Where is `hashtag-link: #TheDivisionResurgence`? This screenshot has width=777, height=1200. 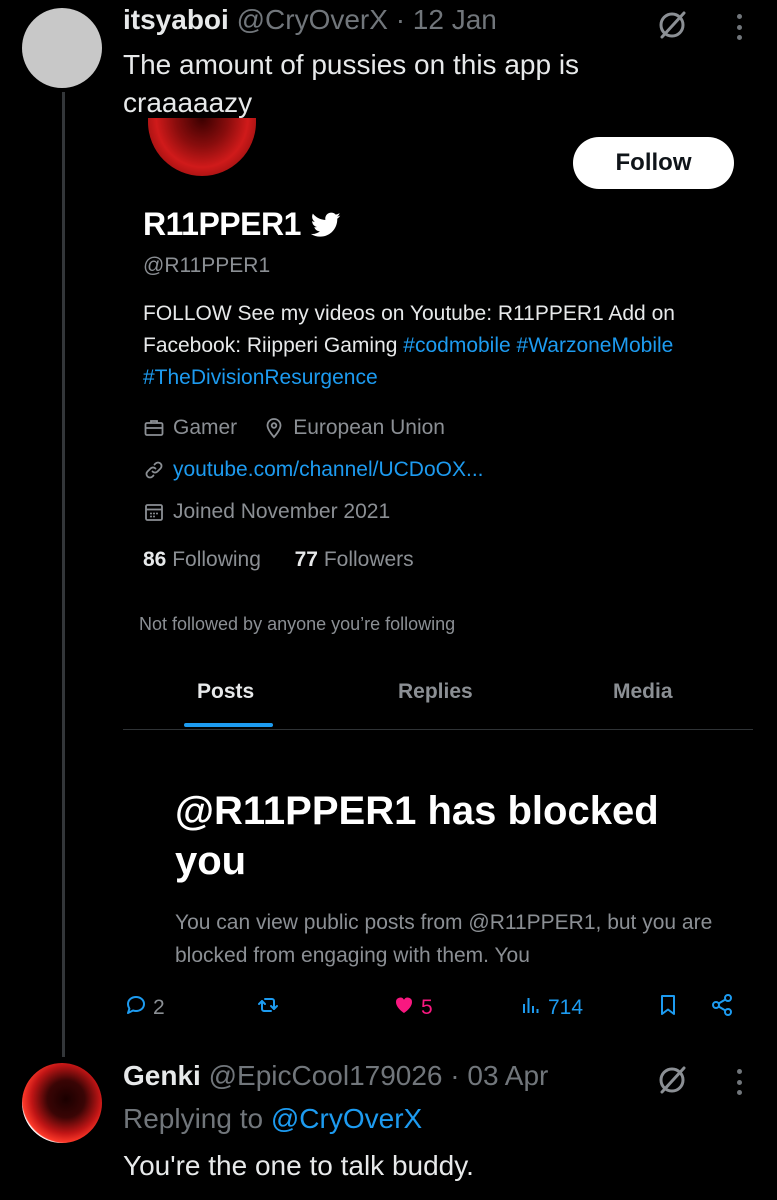
hashtag-link: #TheDivisionResurgence is located at coordinates (260, 377).